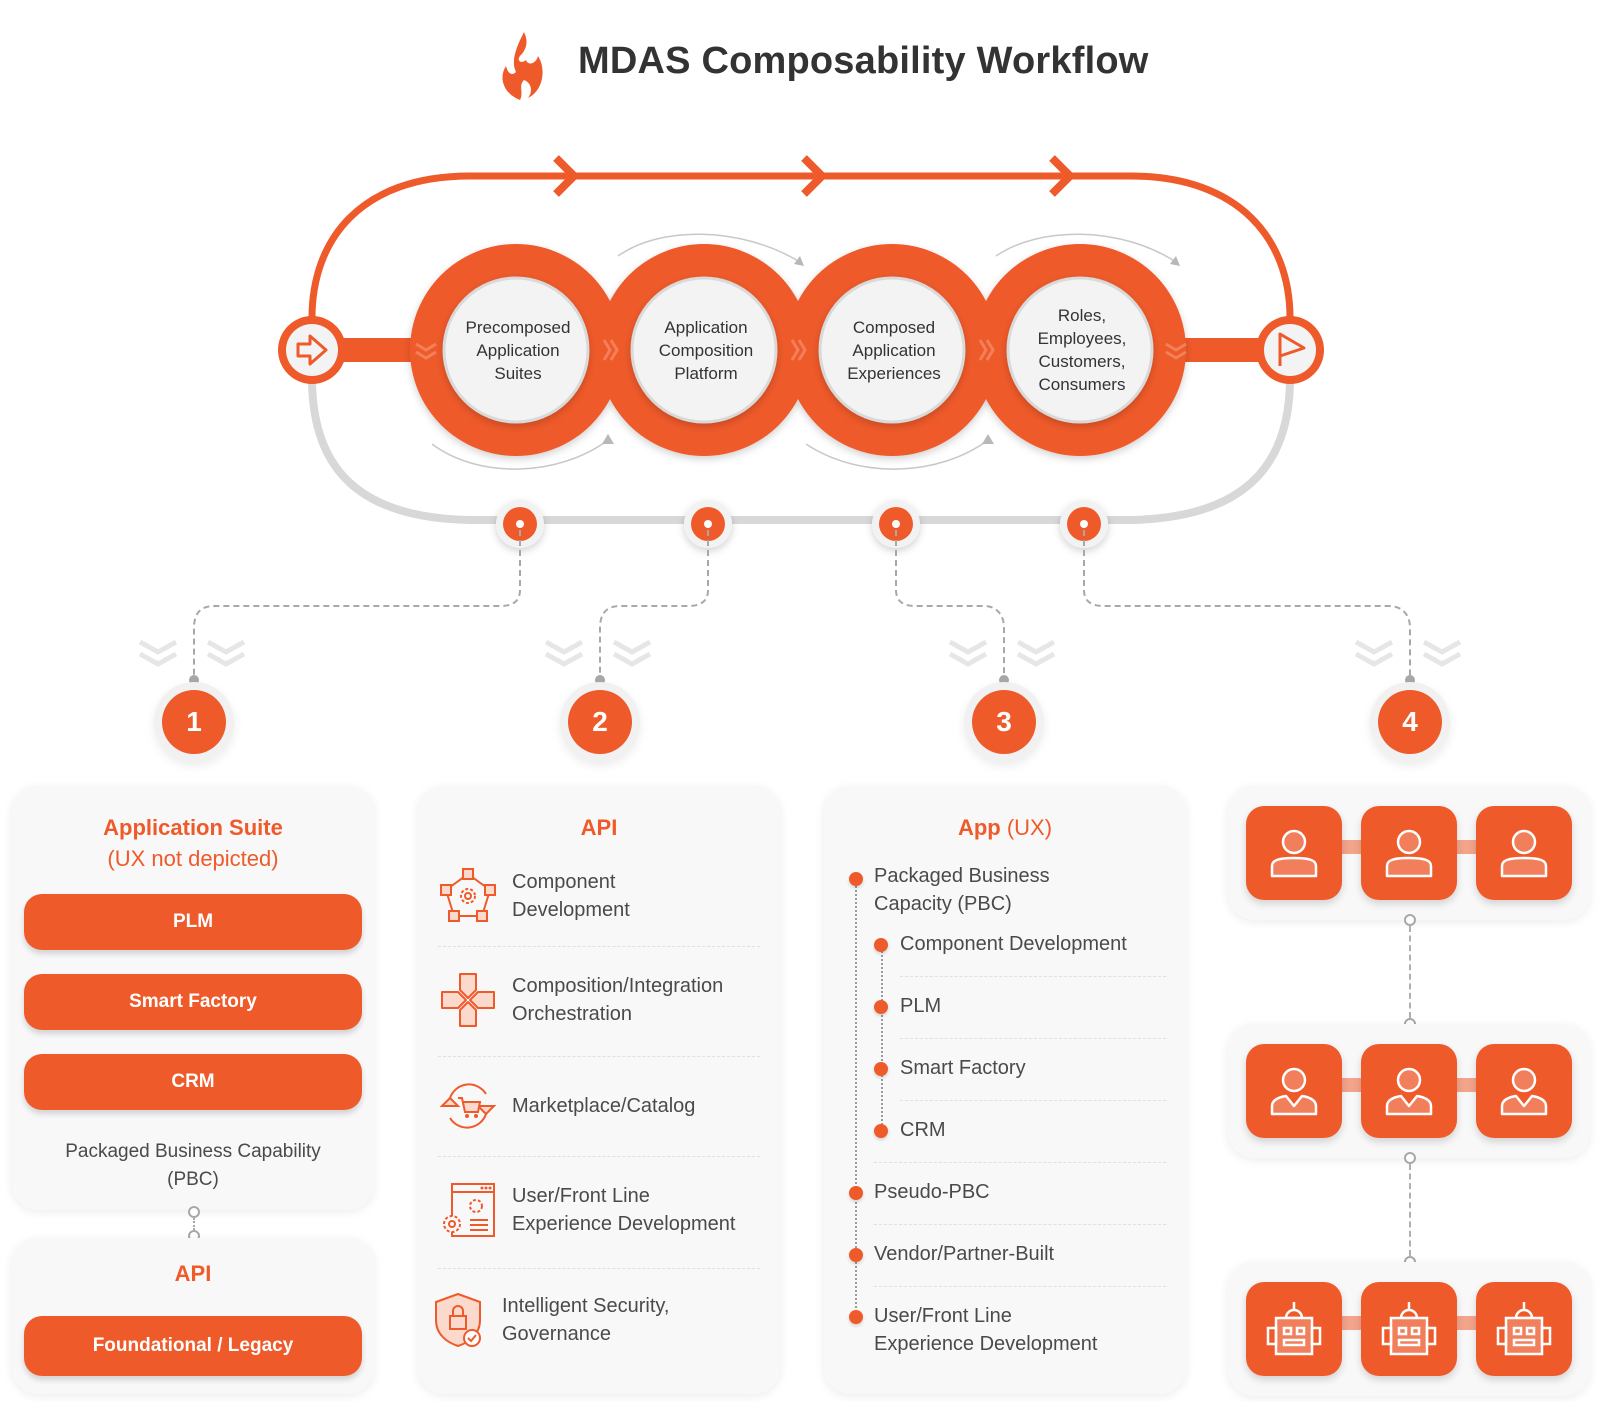 The image size is (1600, 1402). Describe the element at coordinates (468, 895) in the screenshot. I see `component-gear-icon` at that location.